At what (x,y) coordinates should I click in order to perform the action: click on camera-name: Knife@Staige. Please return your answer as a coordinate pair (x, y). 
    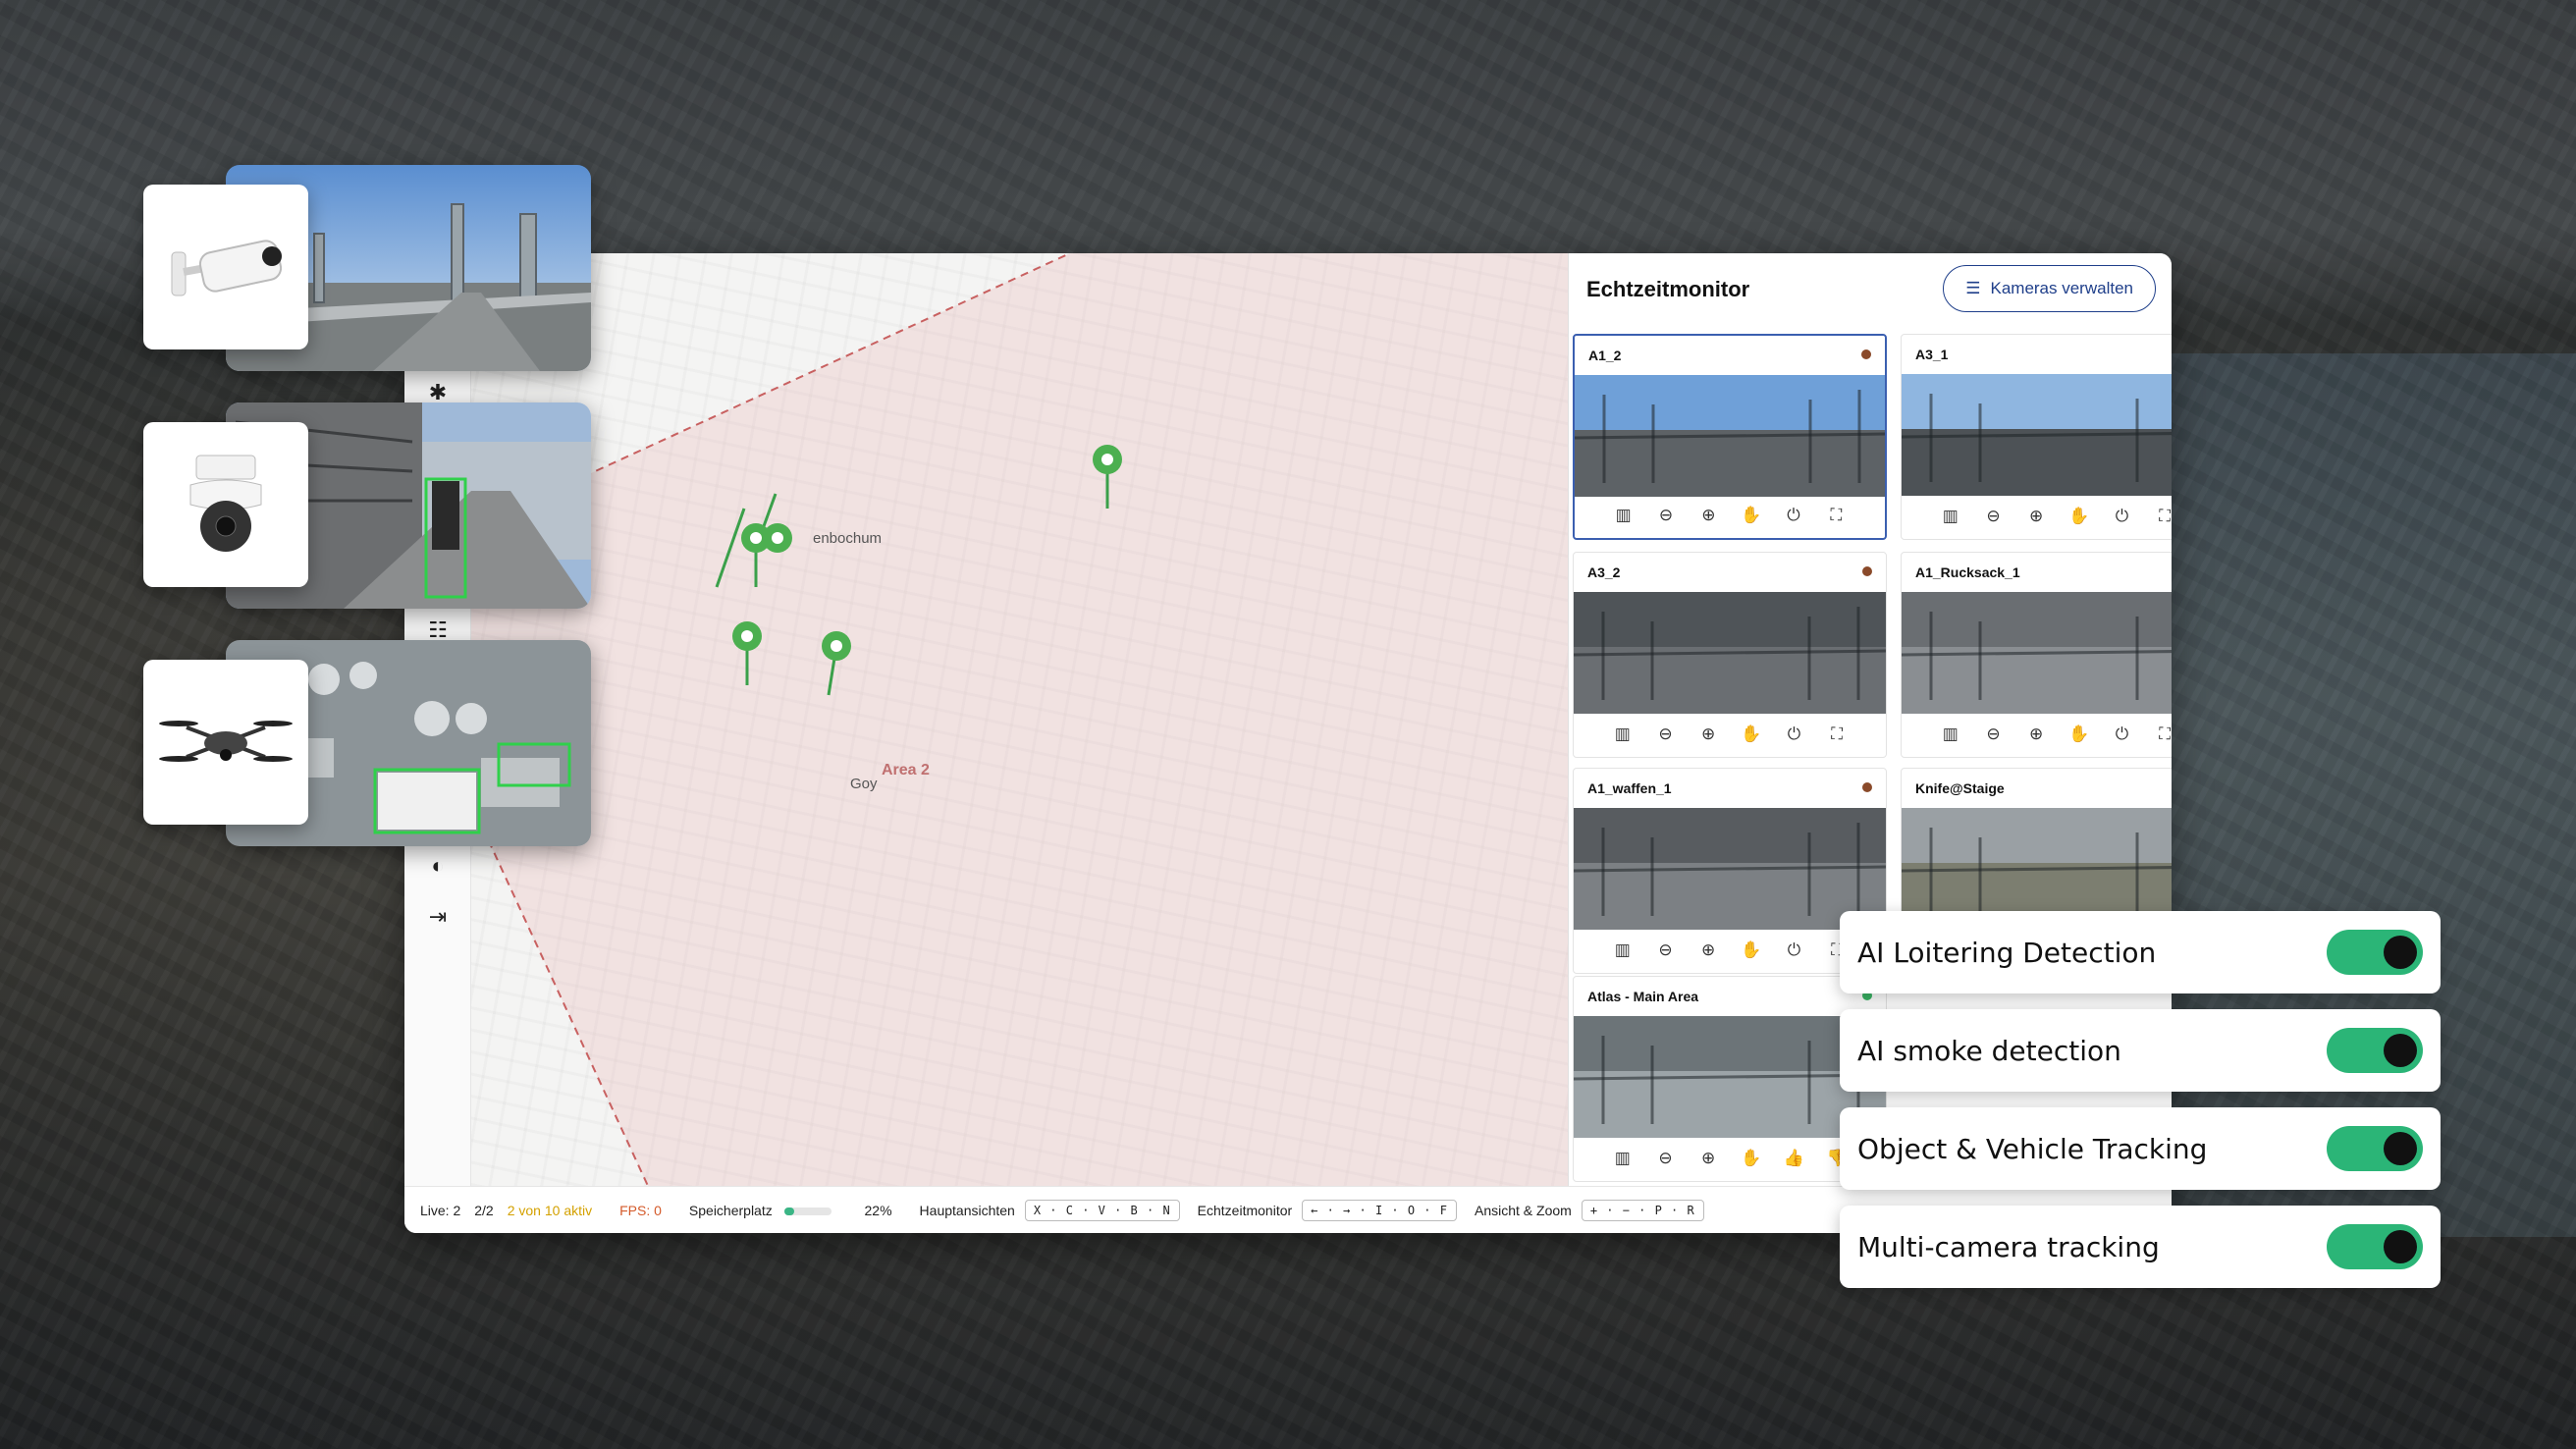
    Looking at the image, I should click on (1960, 788).